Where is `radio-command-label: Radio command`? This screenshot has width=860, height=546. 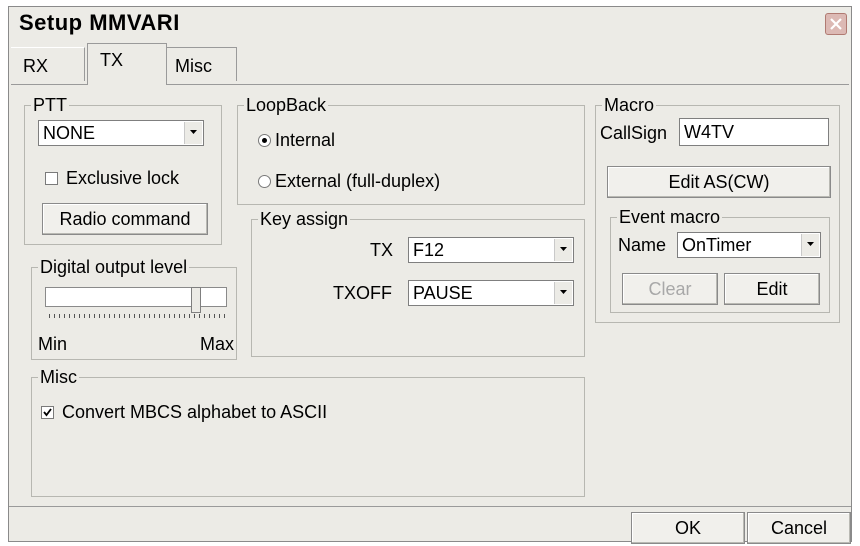
radio-command-label: Radio command is located at coordinates (125, 219).